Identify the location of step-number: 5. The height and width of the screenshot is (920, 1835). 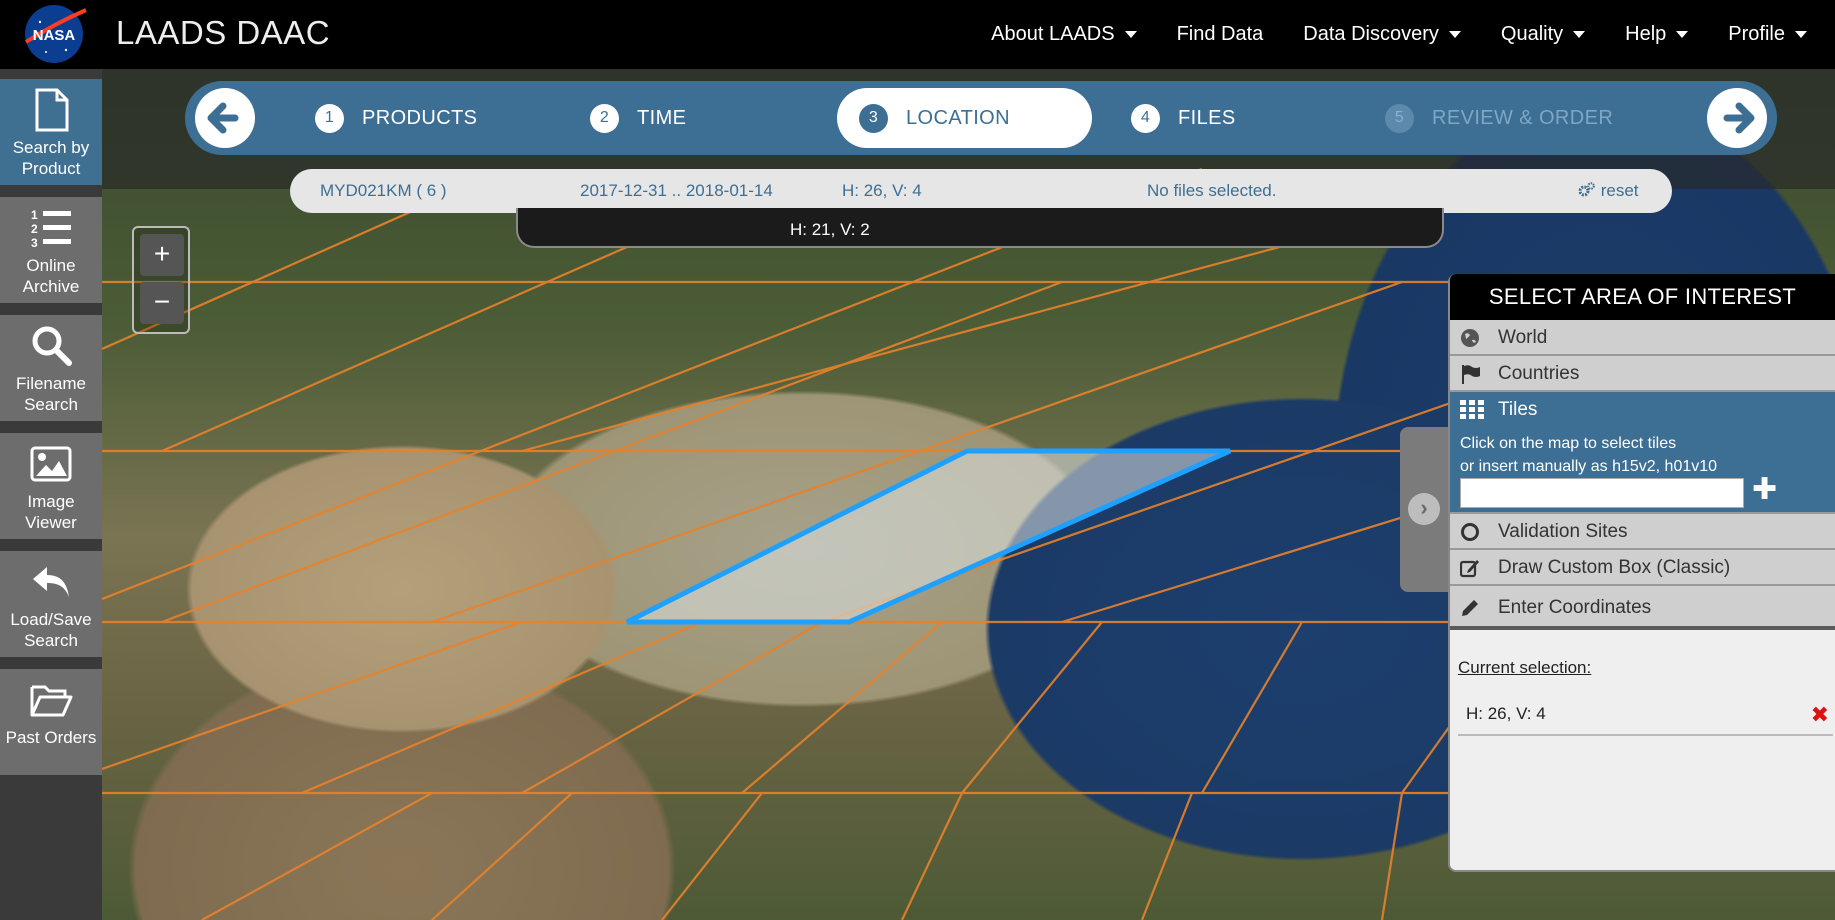
(1399, 118).